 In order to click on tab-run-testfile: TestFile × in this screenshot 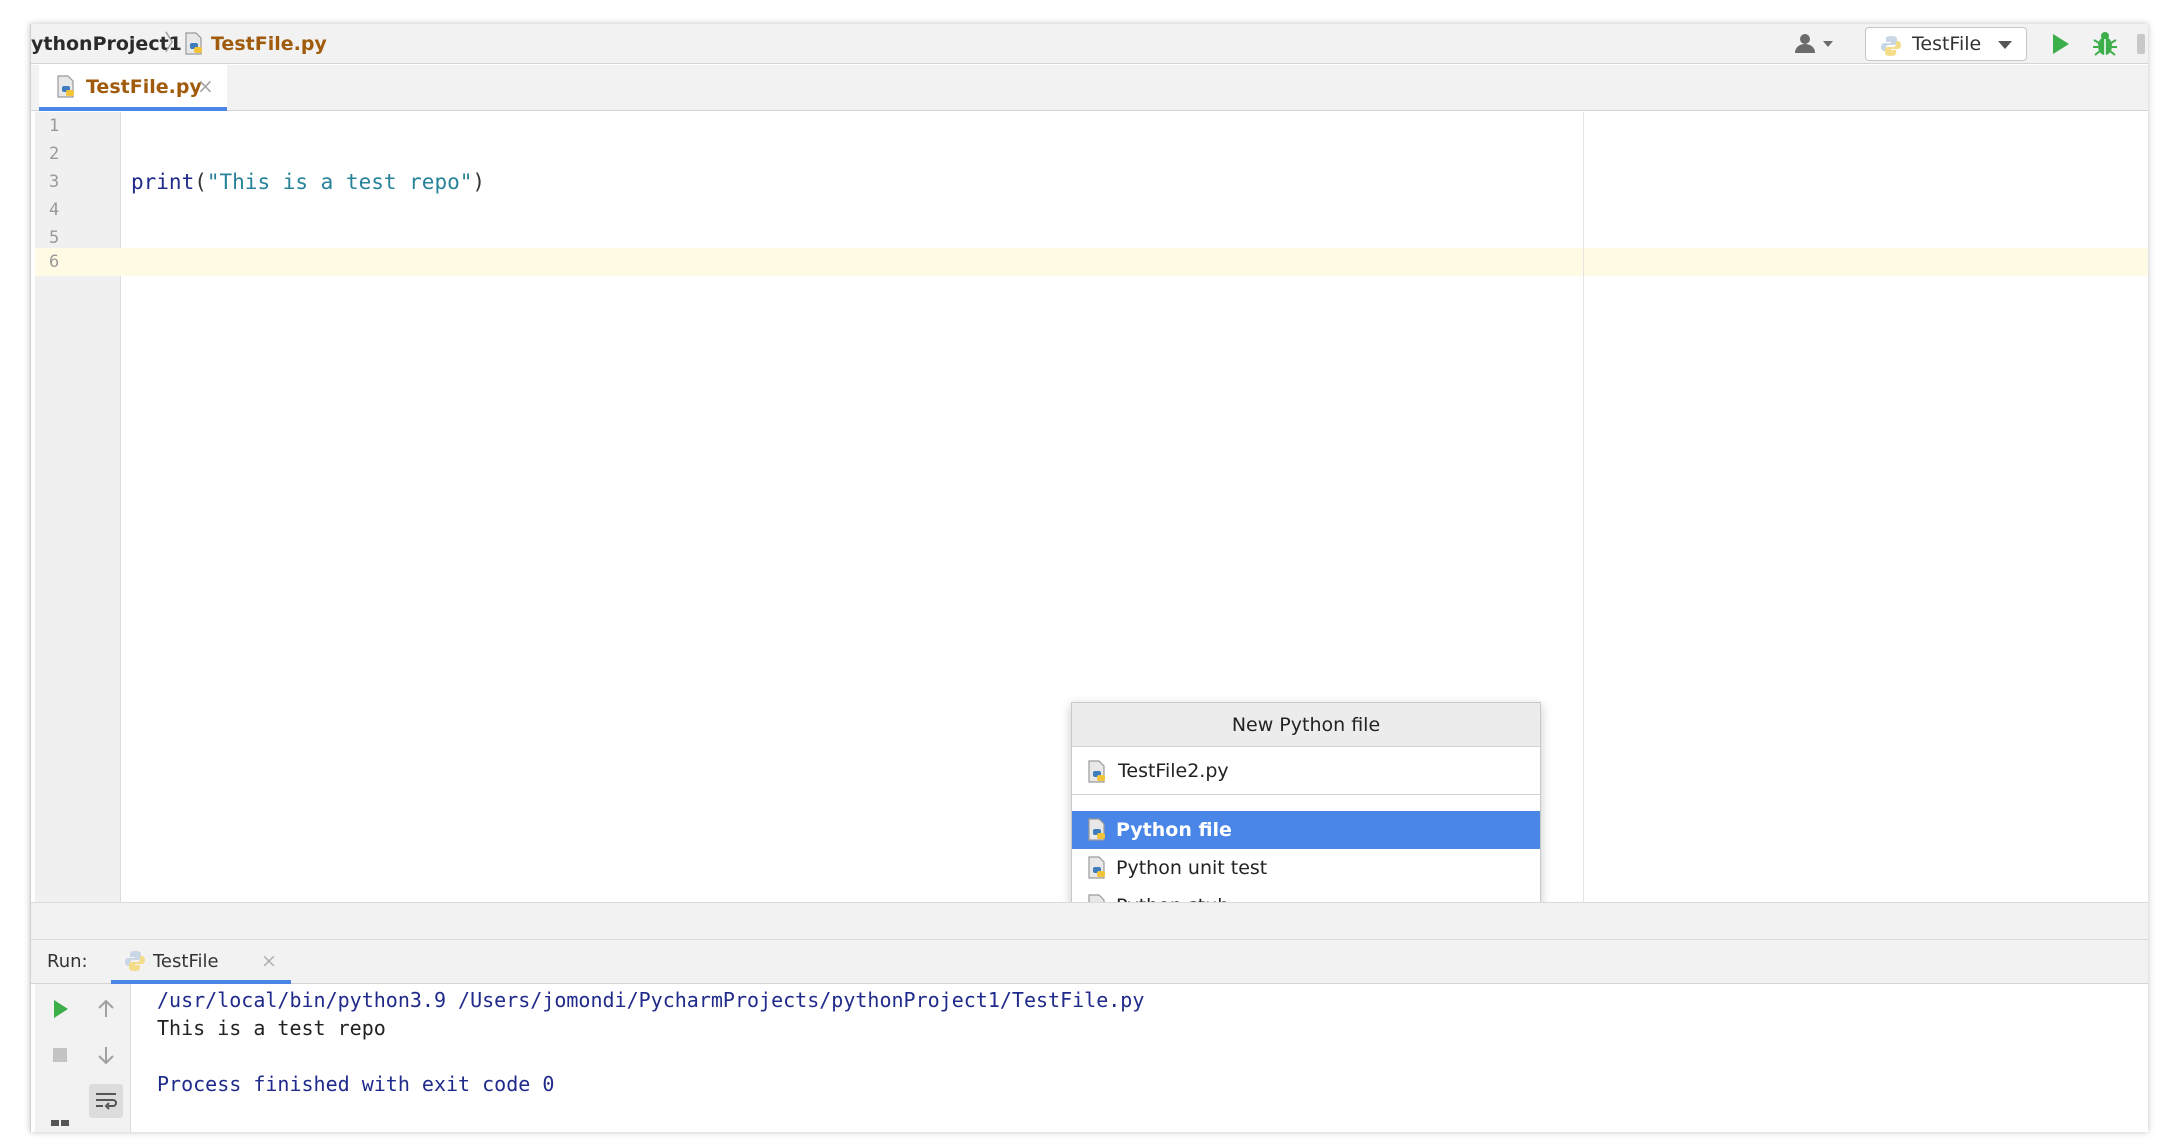, I will do `click(201, 962)`.